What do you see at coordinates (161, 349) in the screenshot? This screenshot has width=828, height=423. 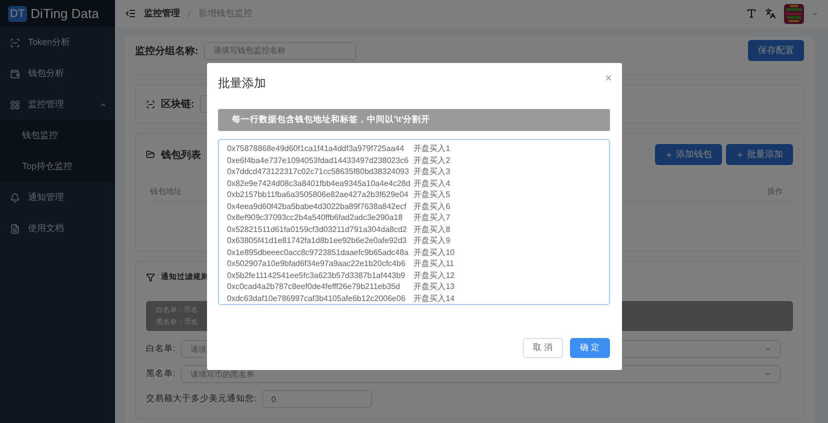 I see `form-label: 白名单:` at bounding box center [161, 349].